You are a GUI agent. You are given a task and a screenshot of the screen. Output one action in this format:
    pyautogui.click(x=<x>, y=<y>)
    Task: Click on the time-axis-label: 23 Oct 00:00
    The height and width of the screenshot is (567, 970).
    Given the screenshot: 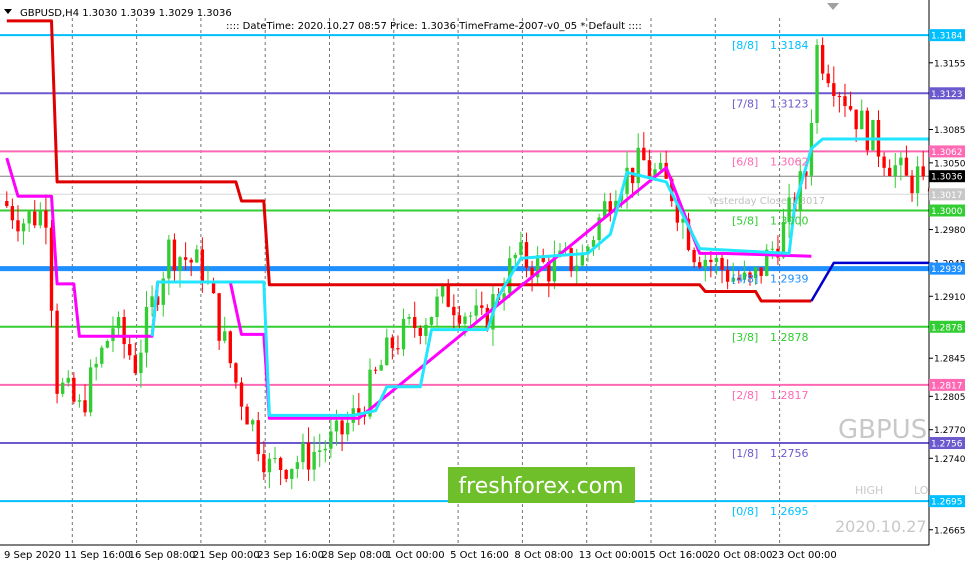 What is the action you would take?
    pyautogui.click(x=804, y=555)
    